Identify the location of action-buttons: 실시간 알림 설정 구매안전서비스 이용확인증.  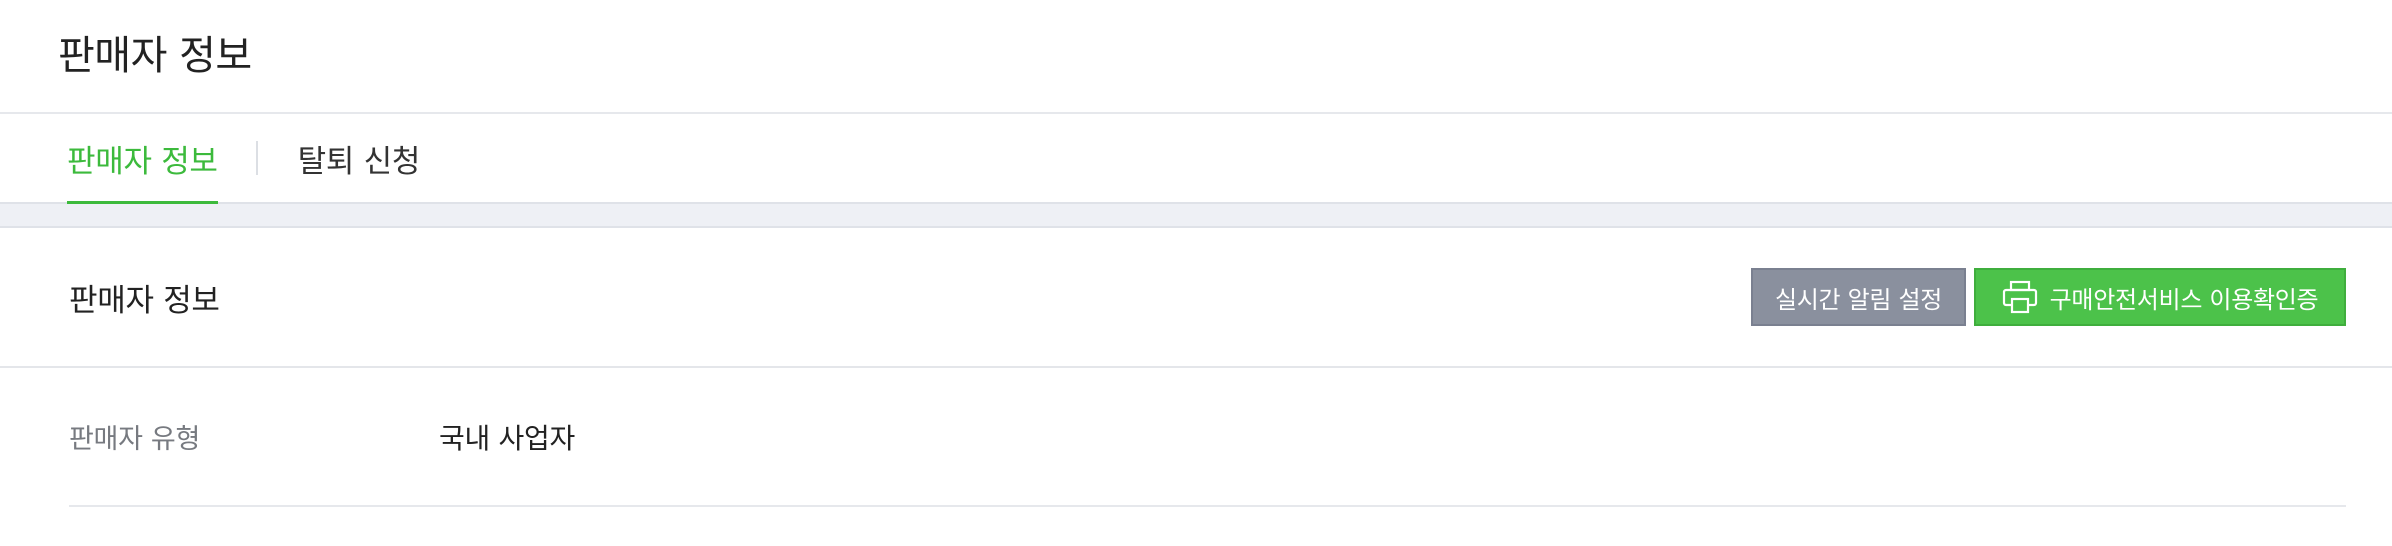
(2048, 297).